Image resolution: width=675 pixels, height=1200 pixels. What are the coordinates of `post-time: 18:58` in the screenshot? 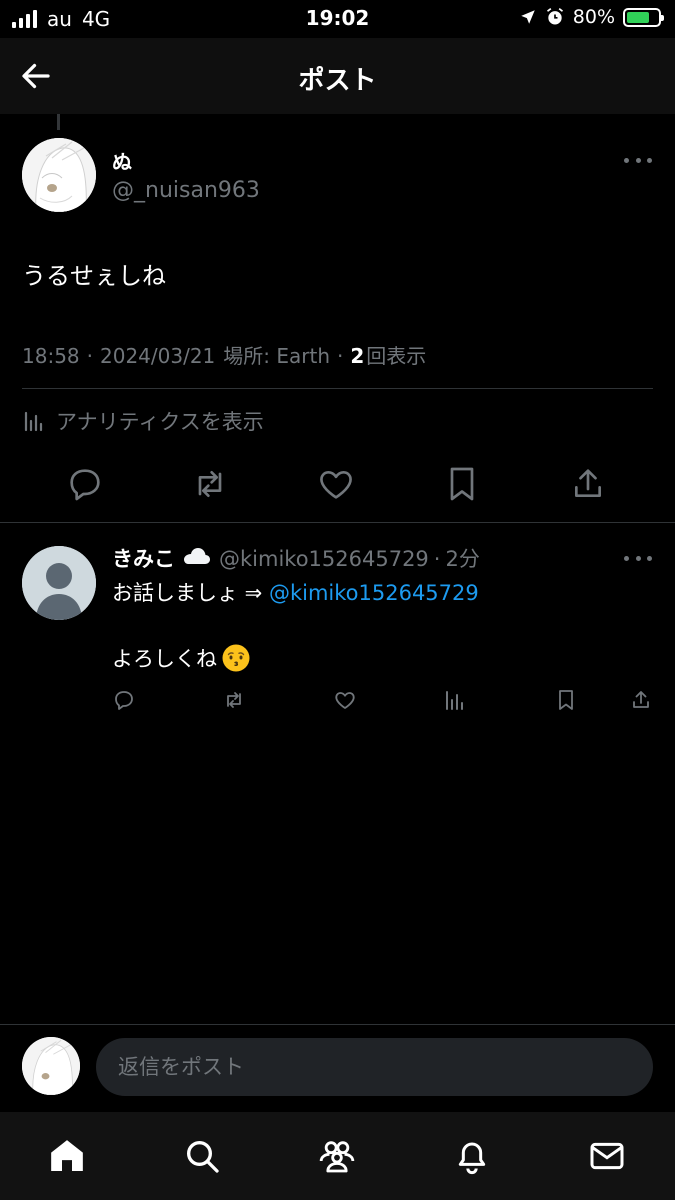 It's located at (51, 356).